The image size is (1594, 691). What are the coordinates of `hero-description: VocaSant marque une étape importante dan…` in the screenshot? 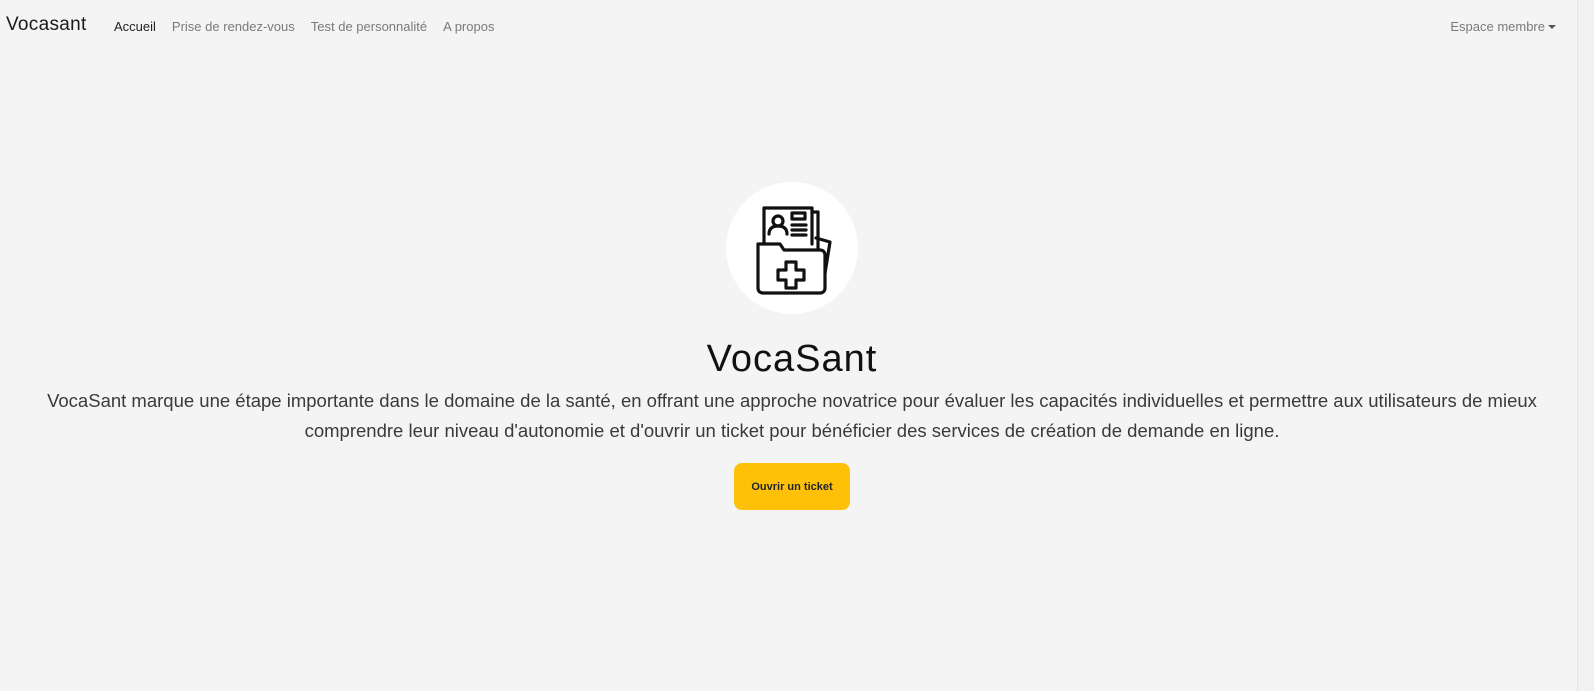 It's located at (792, 415).